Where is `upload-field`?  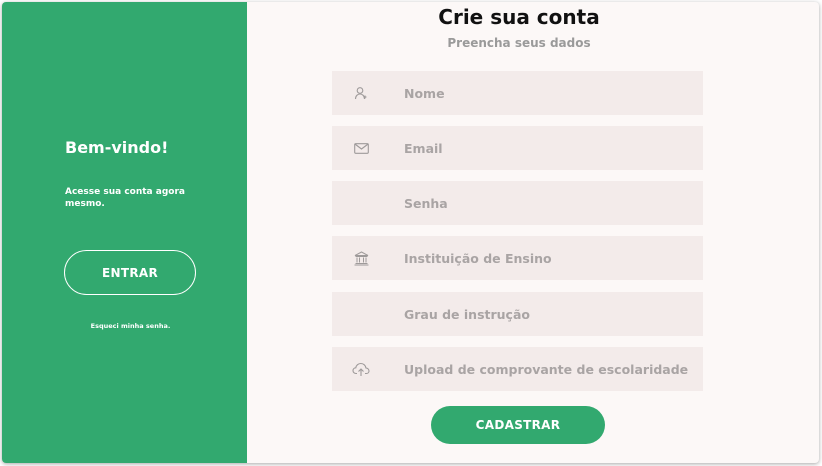
upload-field is located at coordinates (517, 369).